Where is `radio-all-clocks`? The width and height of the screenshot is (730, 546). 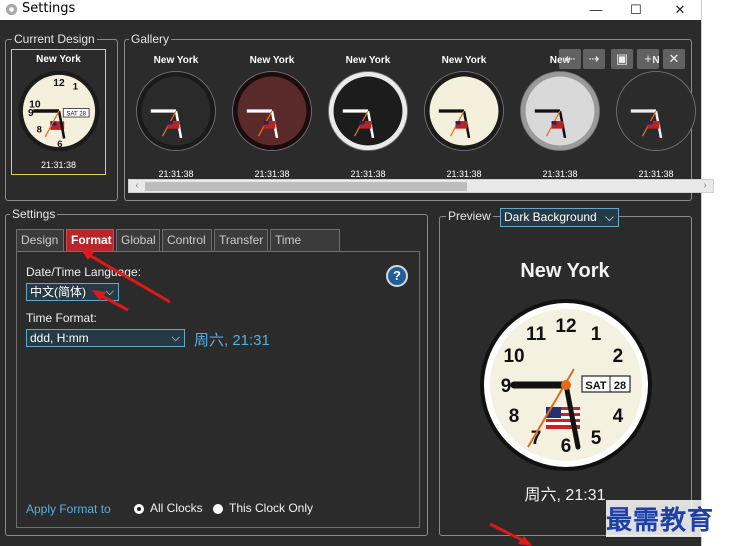
radio-all-clocks is located at coordinates (139, 509).